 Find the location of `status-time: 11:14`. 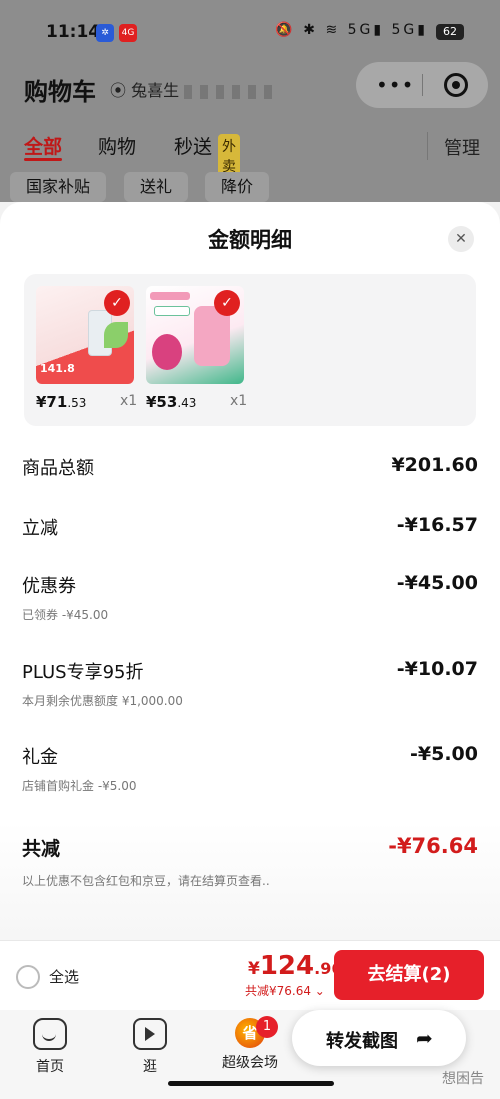

status-time: 11:14 is located at coordinates (73, 32).